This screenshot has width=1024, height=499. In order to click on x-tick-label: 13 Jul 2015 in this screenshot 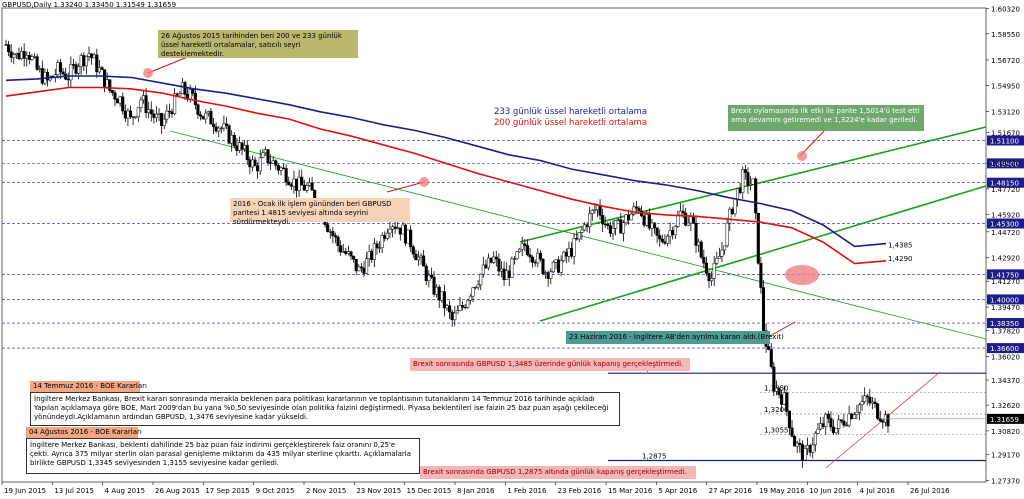, I will do `click(74, 491)`.